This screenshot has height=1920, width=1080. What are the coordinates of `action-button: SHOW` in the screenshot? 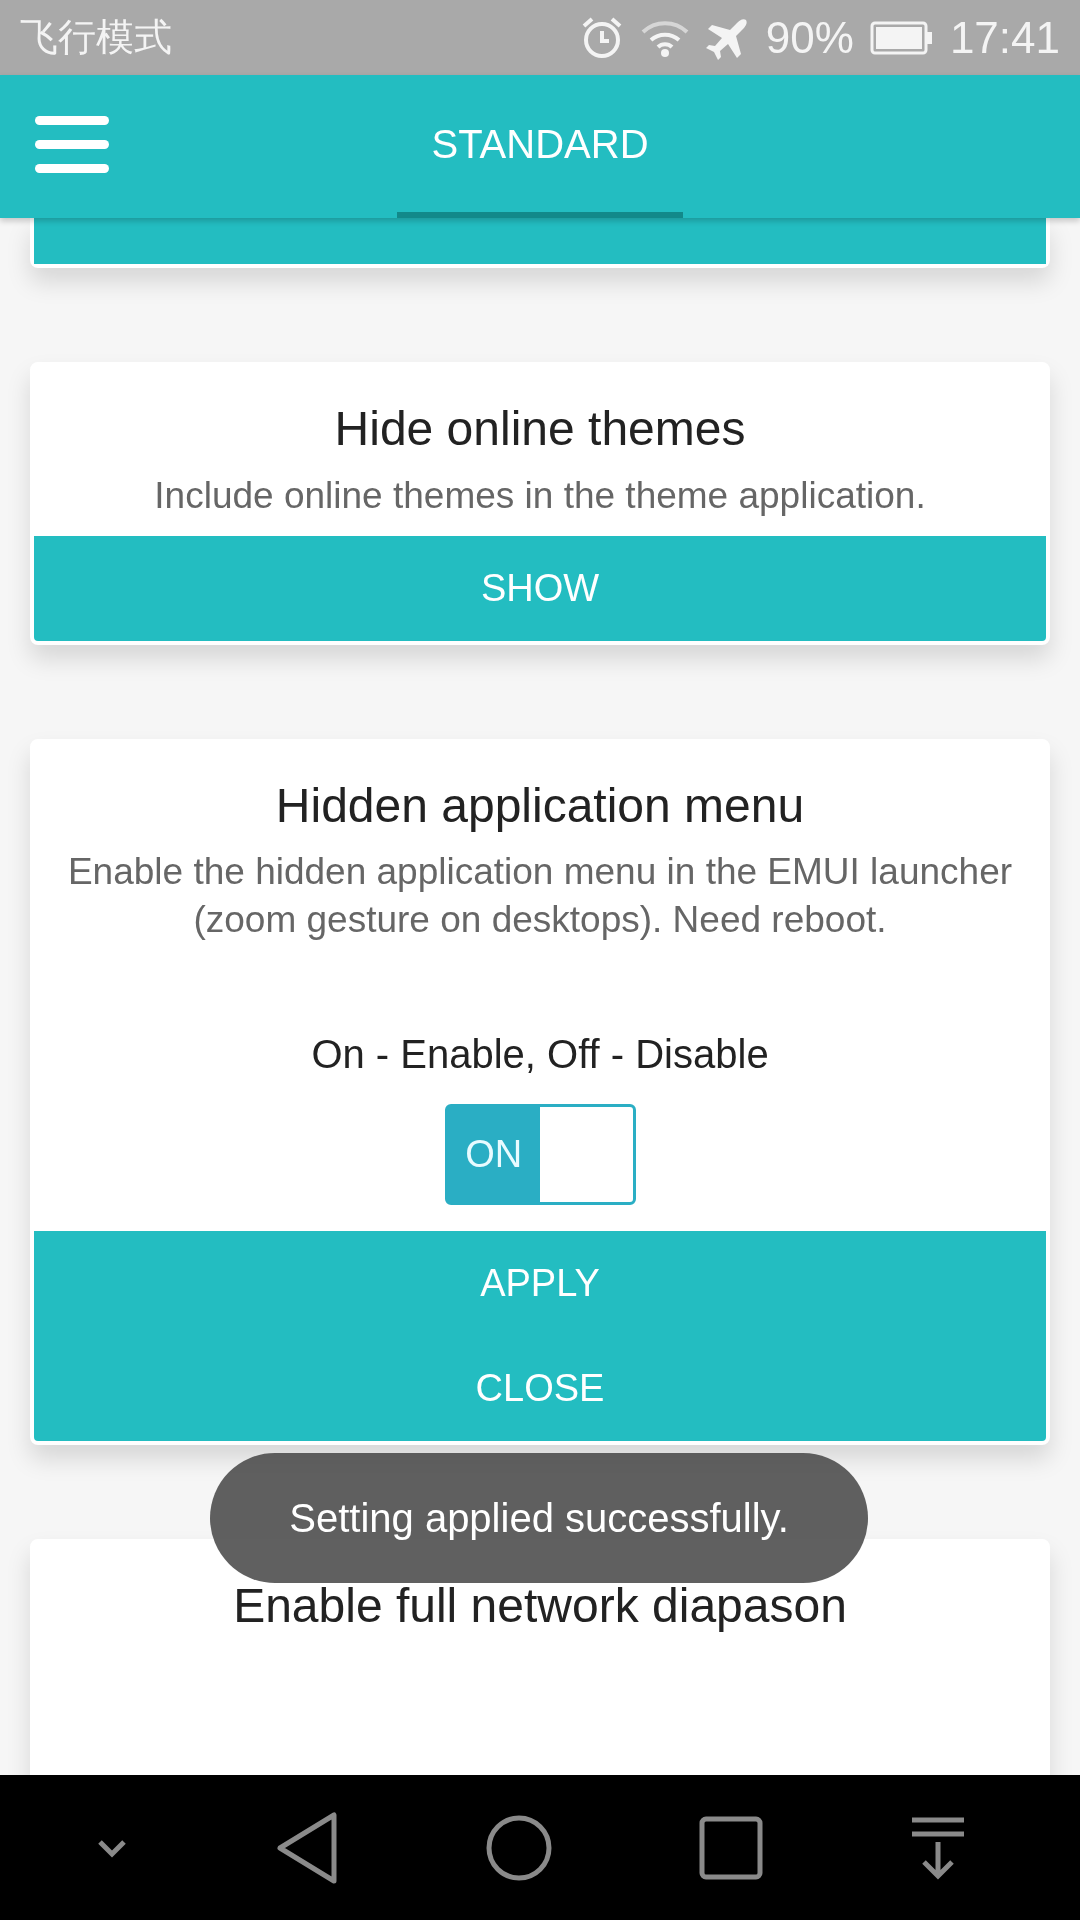 It's located at (540, 588).